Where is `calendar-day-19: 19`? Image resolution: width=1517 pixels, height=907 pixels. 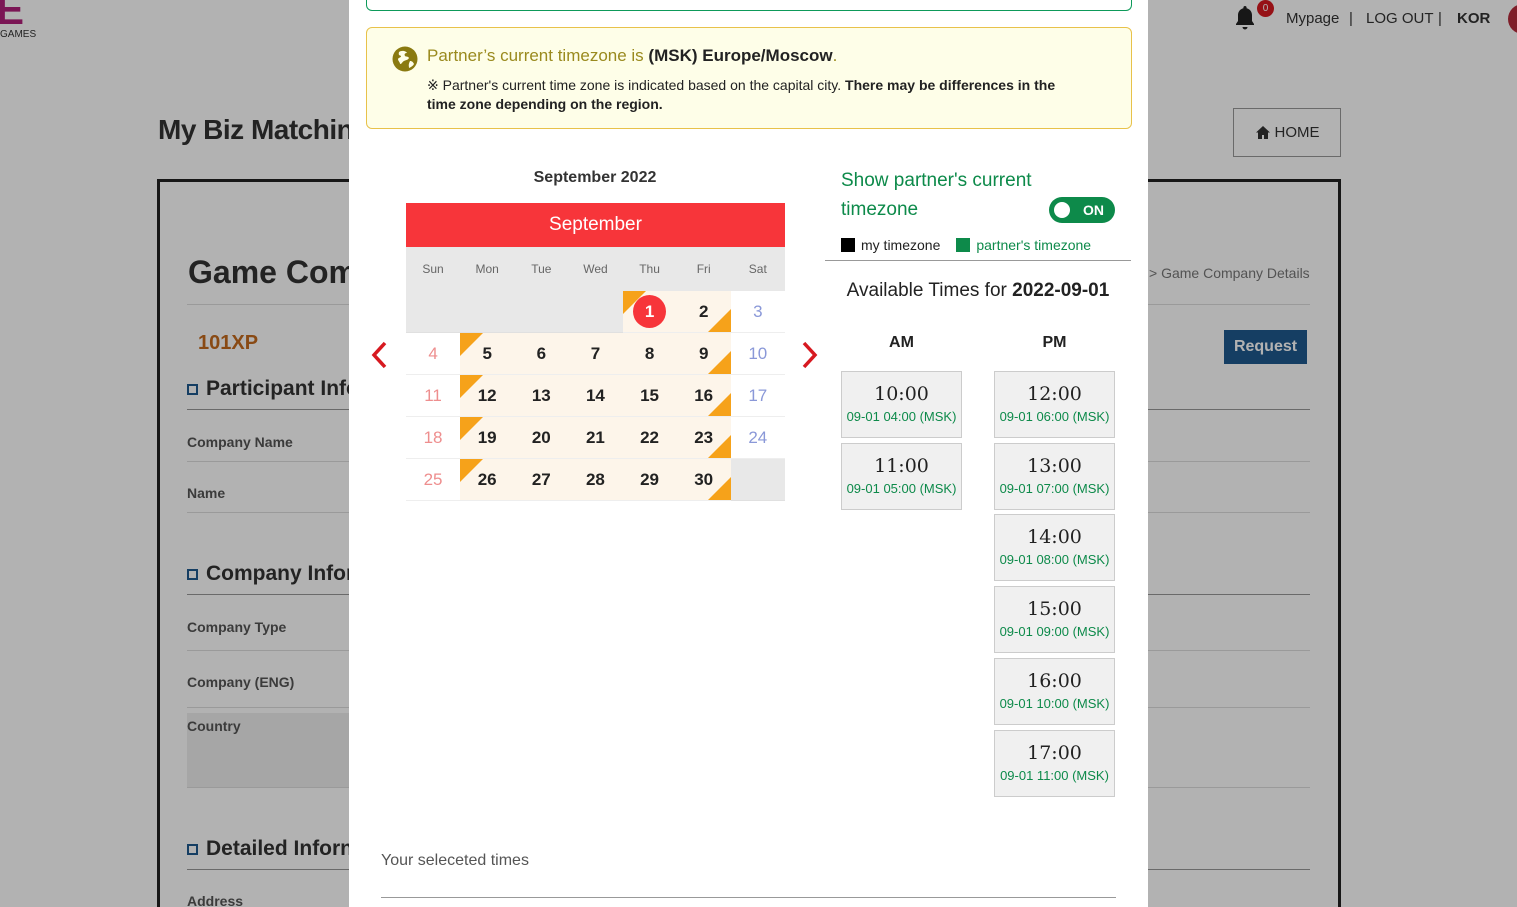
calendar-day-19: 19 is located at coordinates (487, 438).